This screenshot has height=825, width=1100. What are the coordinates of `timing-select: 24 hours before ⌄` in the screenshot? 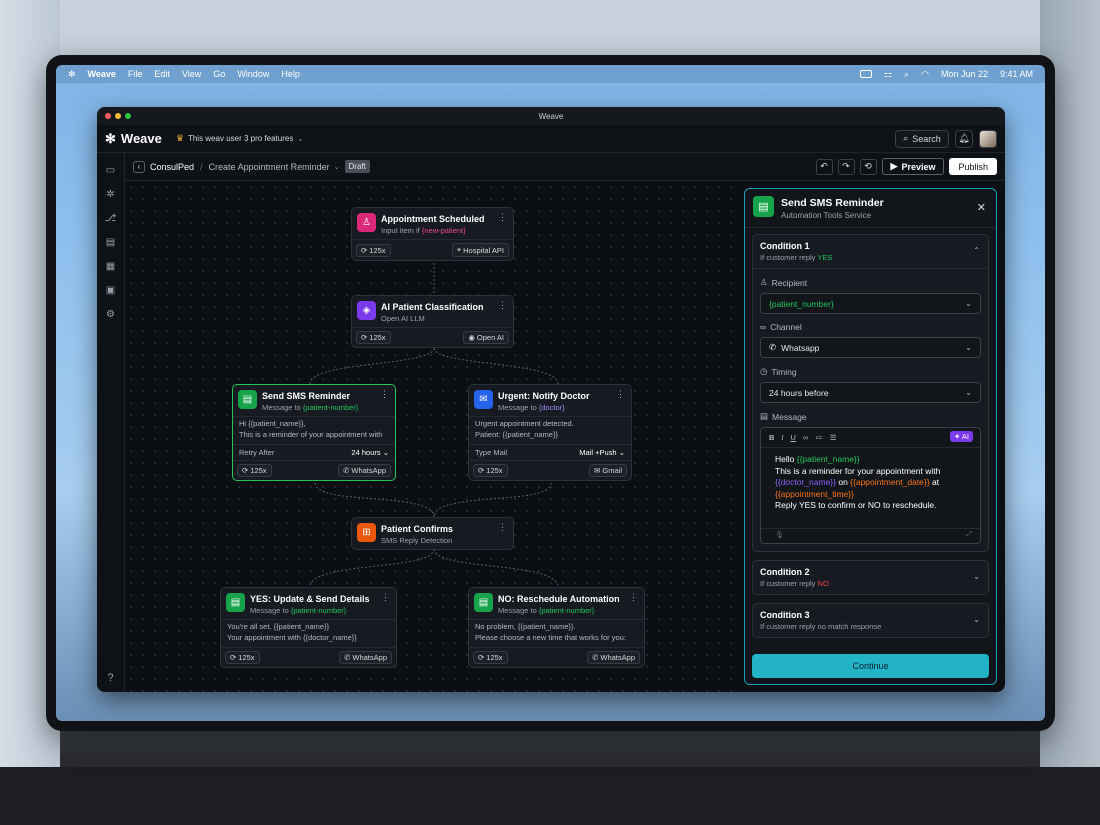 It's located at (870, 392).